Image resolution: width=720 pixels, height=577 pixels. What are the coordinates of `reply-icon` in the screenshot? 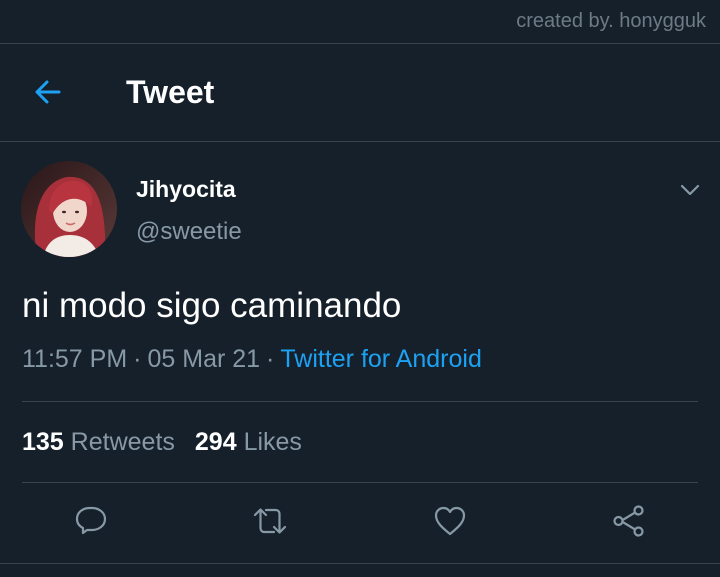 It's located at (91, 520).